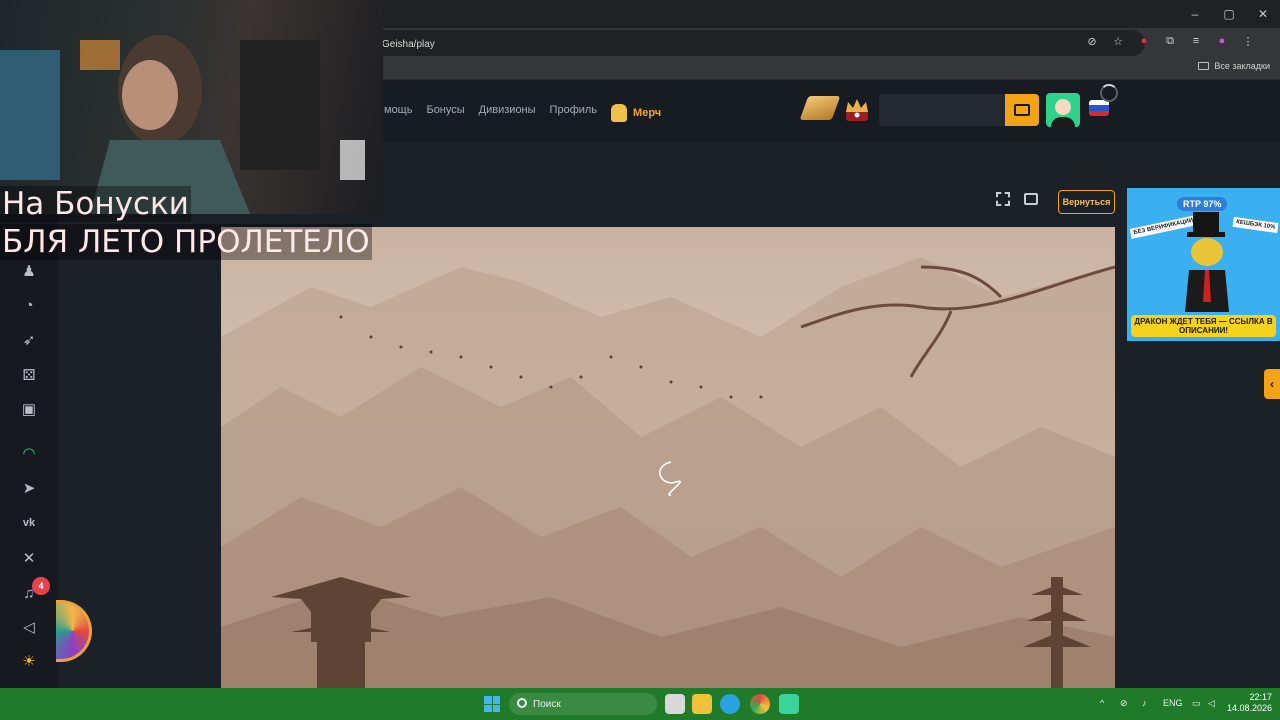 The image size is (1280, 720). What do you see at coordinates (41, 586) in the screenshot?
I see `notification-badge: 4` at bounding box center [41, 586].